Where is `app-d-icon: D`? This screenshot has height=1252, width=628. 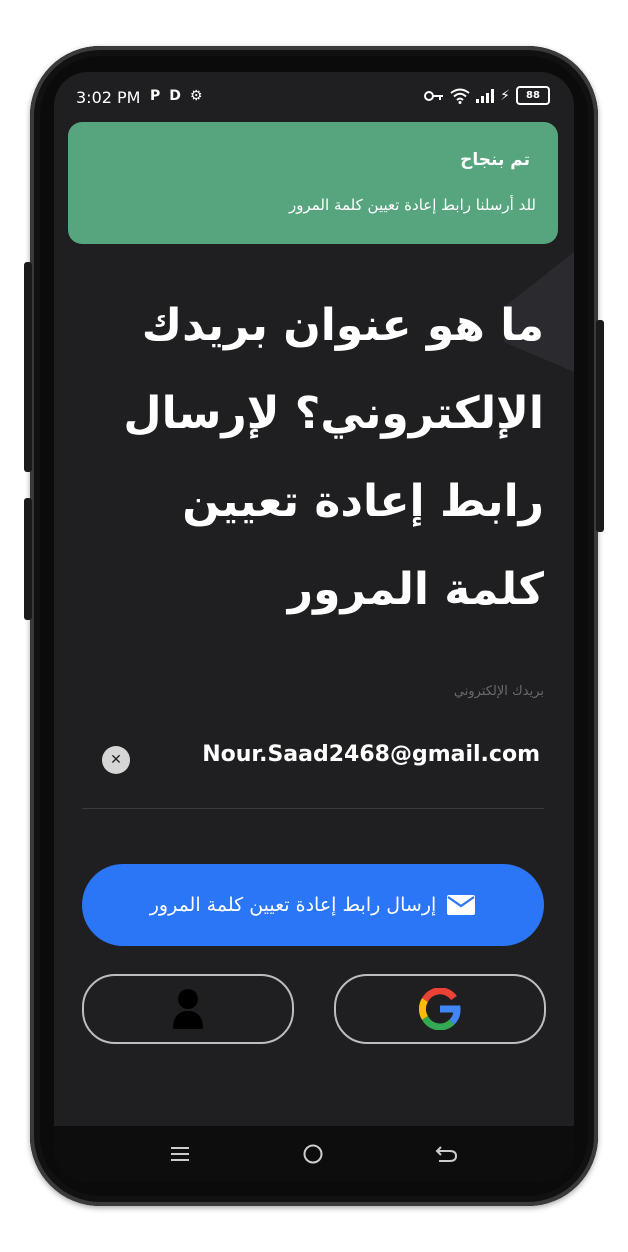 app-d-icon: D is located at coordinates (175, 96).